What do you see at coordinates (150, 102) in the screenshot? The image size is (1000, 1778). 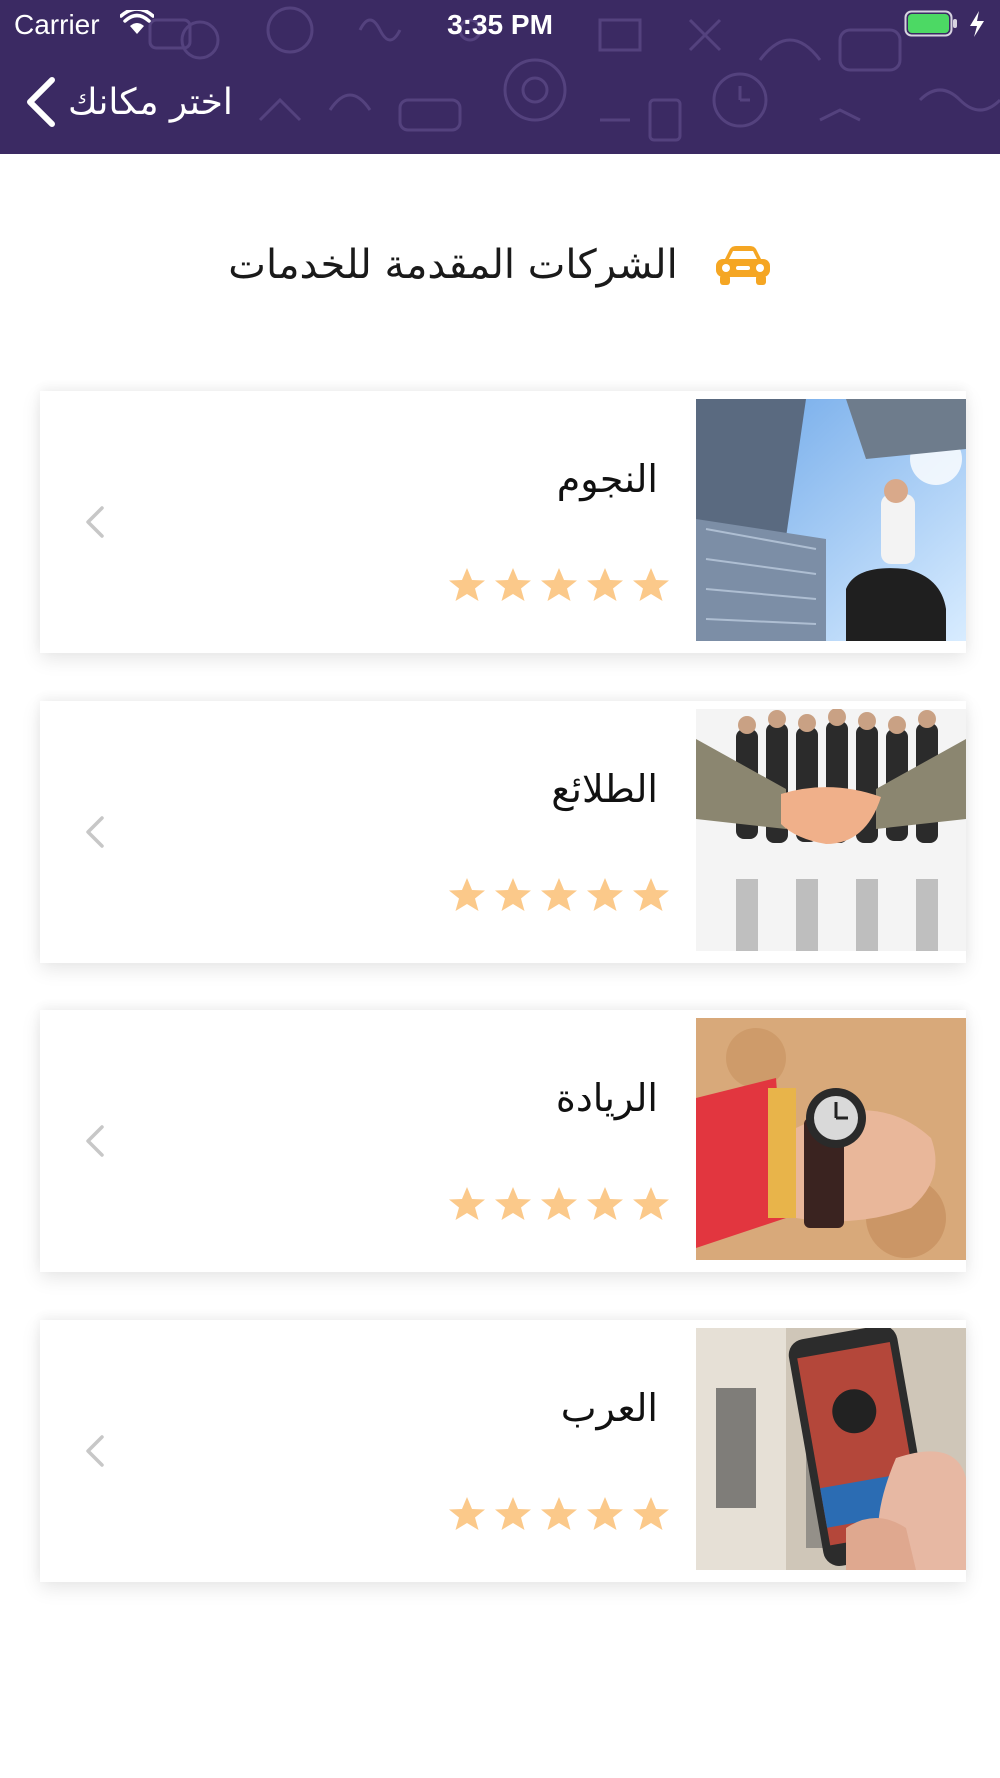 I see `nav-title: اختر مكانك` at bounding box center [150, 102].